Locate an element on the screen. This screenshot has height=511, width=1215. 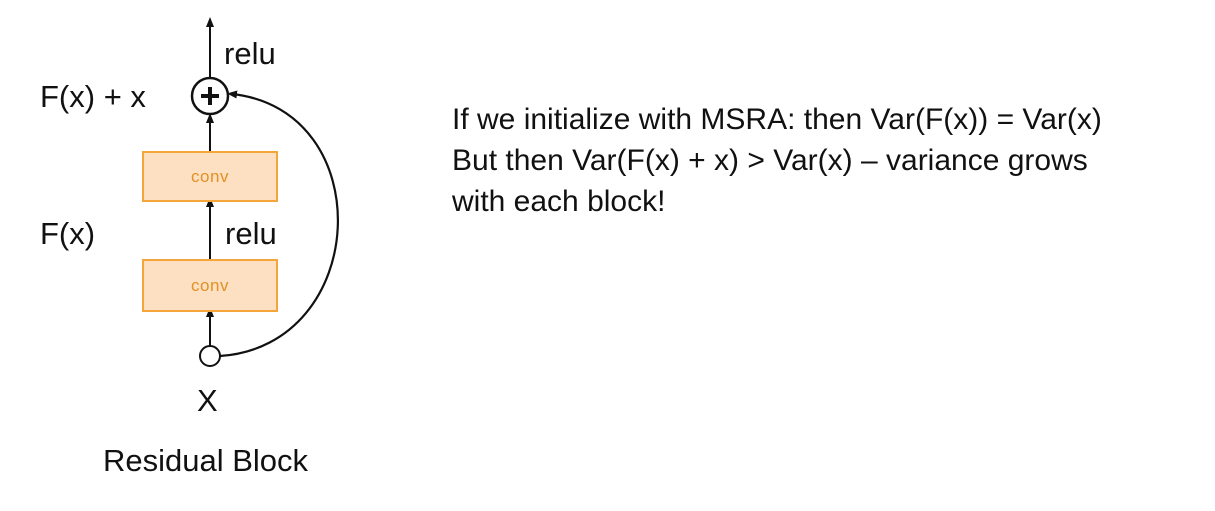
fx-label: F(x) is located at coordinates (68, 233).